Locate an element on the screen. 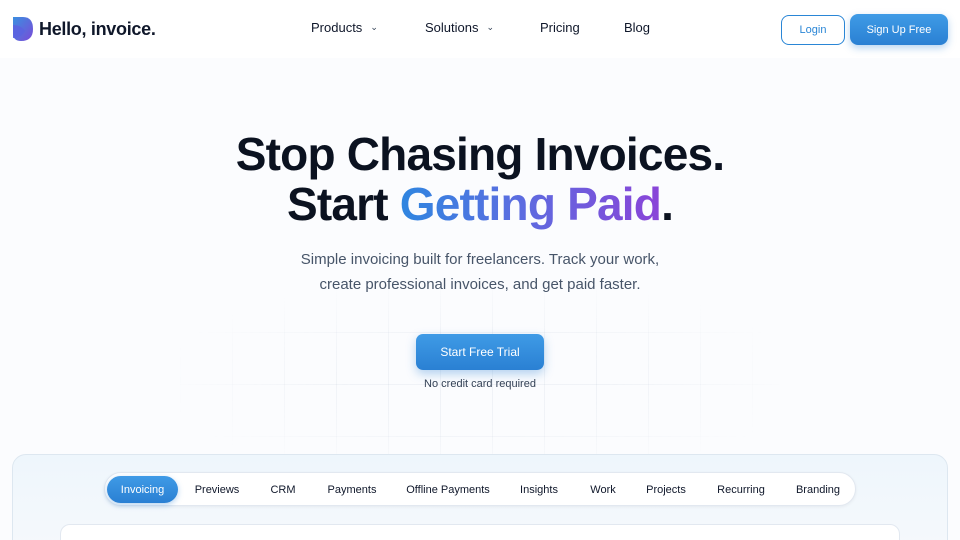 The height and width of the screenshot is (540, 960). start-free-trial-button: Start Free Trial is located at coordinates (480, 352).